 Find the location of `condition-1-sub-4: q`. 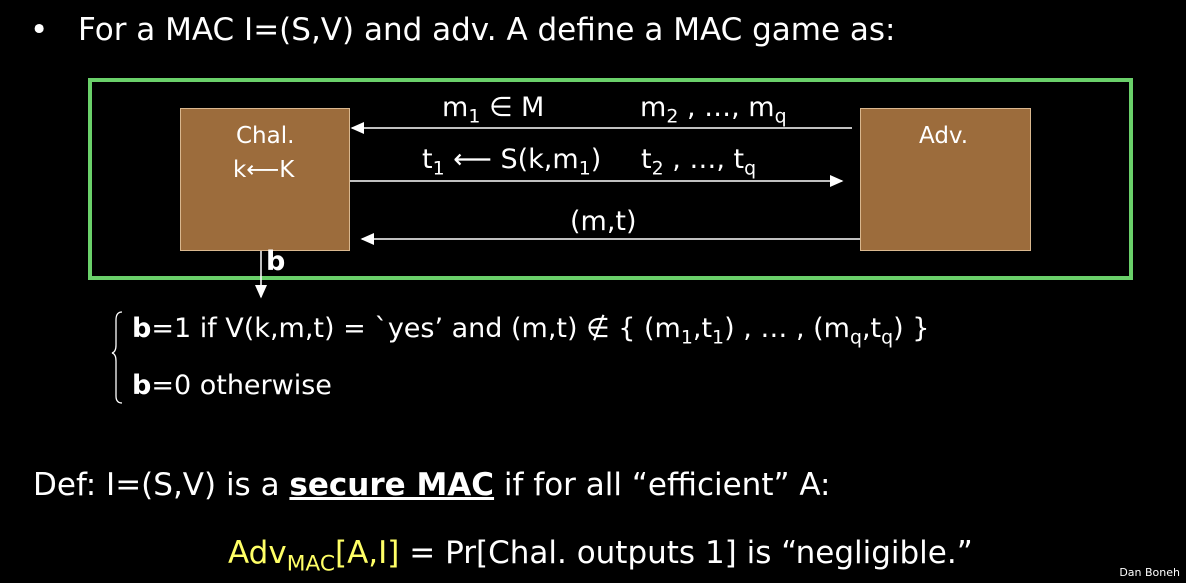

condition-1-sub-4: q is located at coordinates (887, 337).